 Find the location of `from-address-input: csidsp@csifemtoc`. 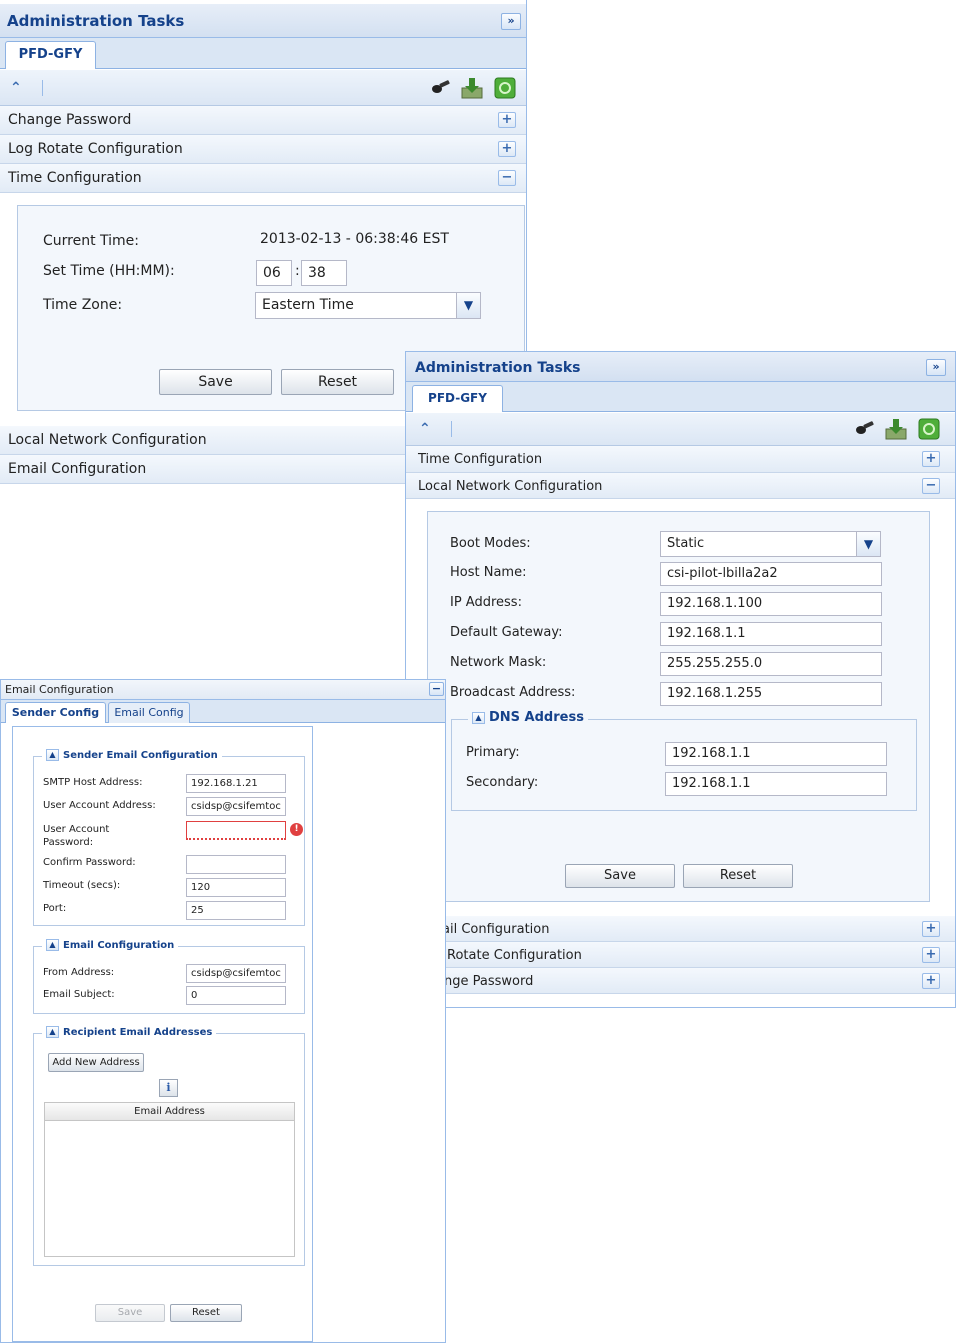

from-address-input: csidsp@csifemtoc is located at coordinates (236, 973).